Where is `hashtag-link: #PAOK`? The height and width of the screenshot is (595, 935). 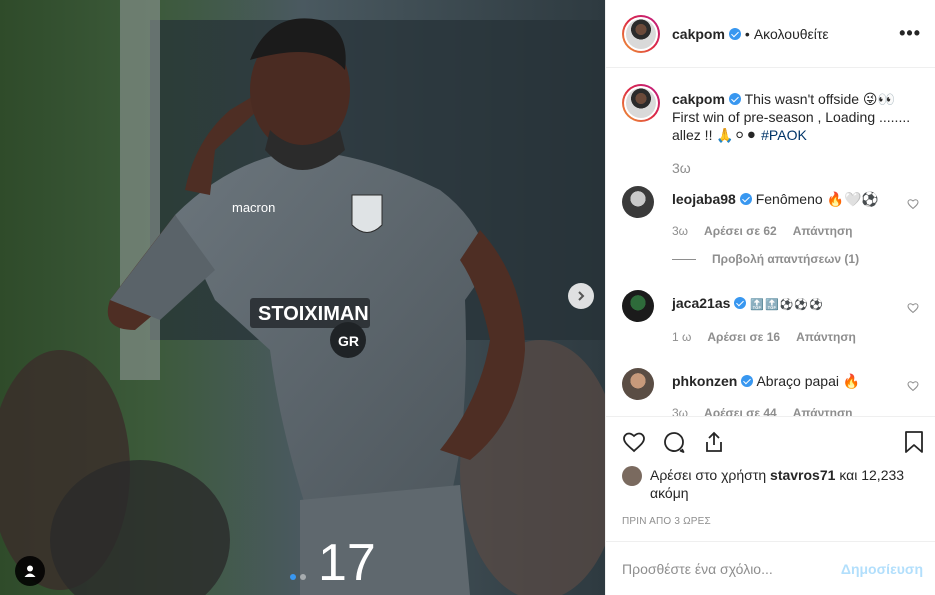 hashtag-link: #PAOK is located at coordinates (784, 135).